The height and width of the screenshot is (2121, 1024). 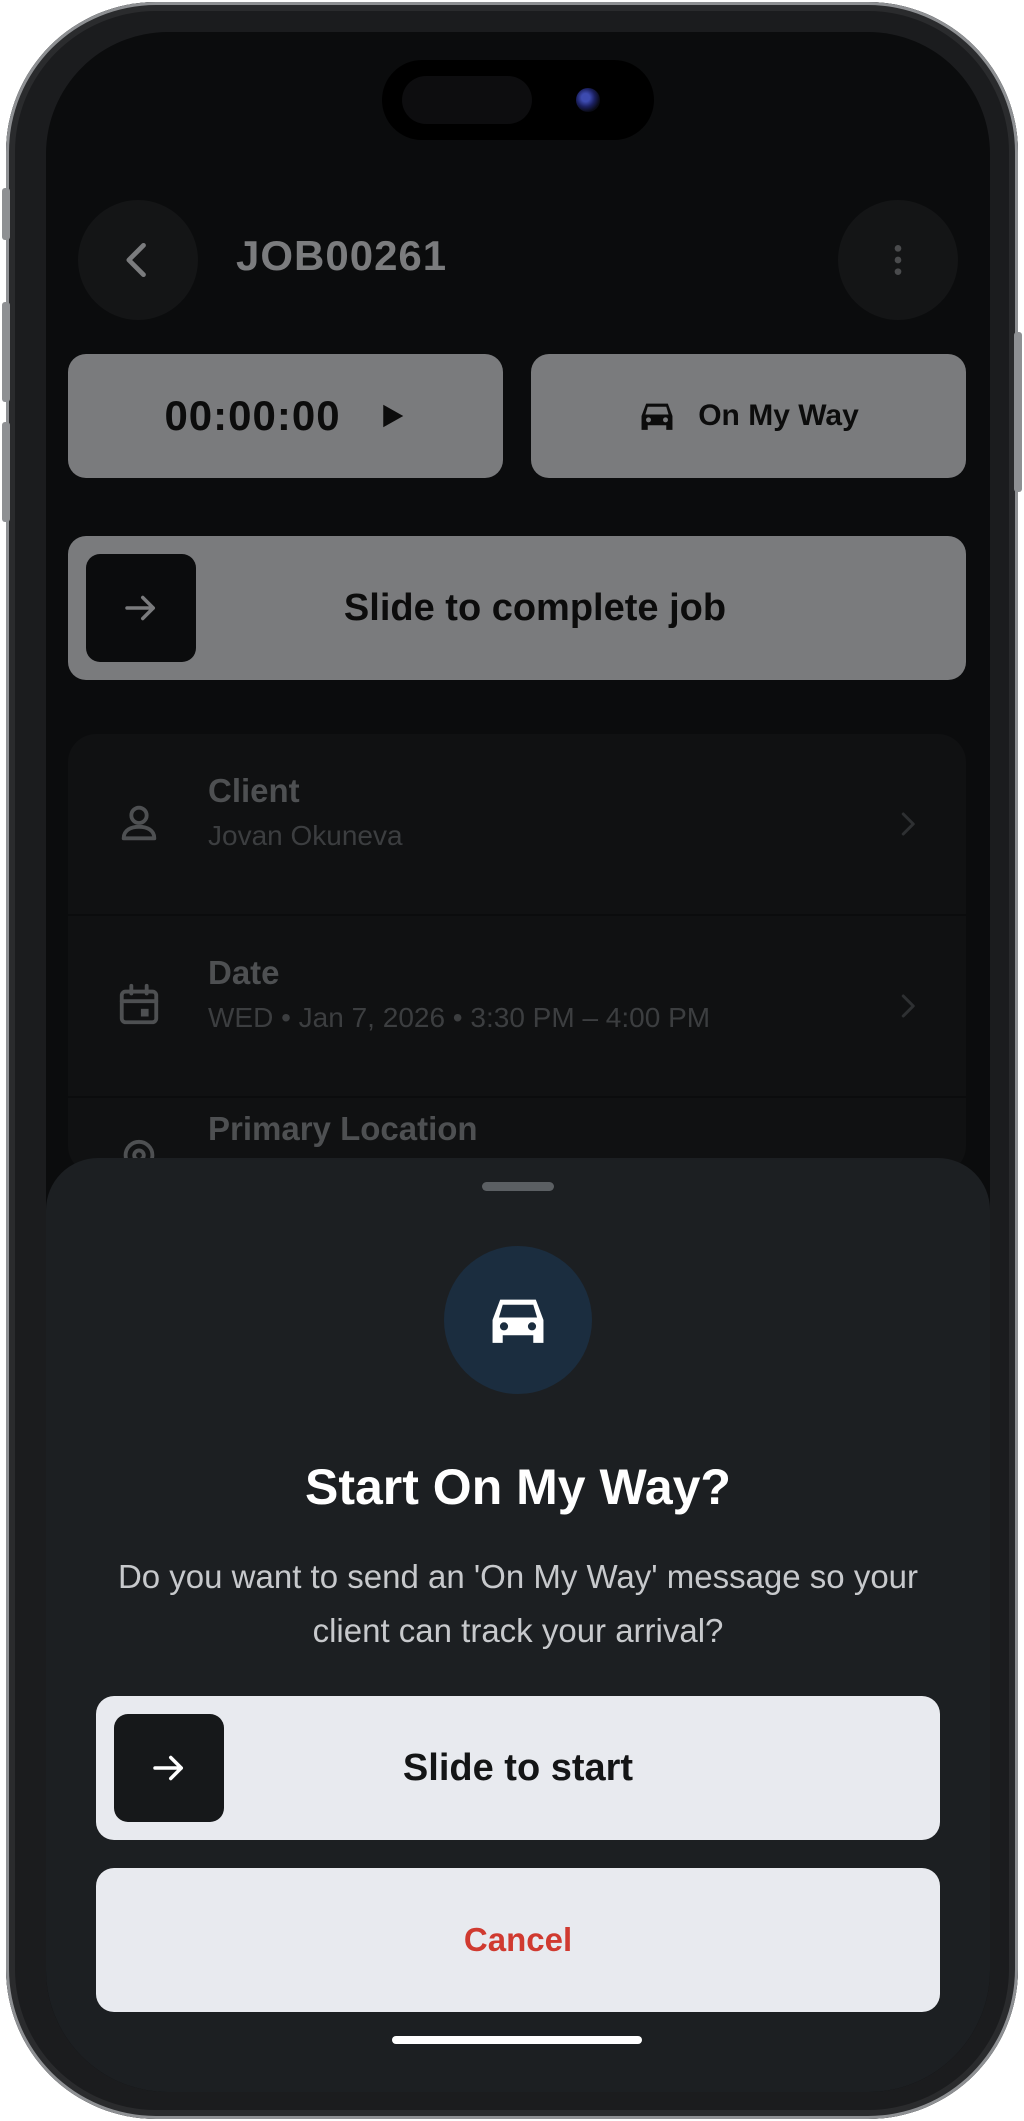 What do you see at coordinates (517, 824) in the screenshot?
I see `client-row: Client Jovan Okuneva` at bounding box center [517, 824].